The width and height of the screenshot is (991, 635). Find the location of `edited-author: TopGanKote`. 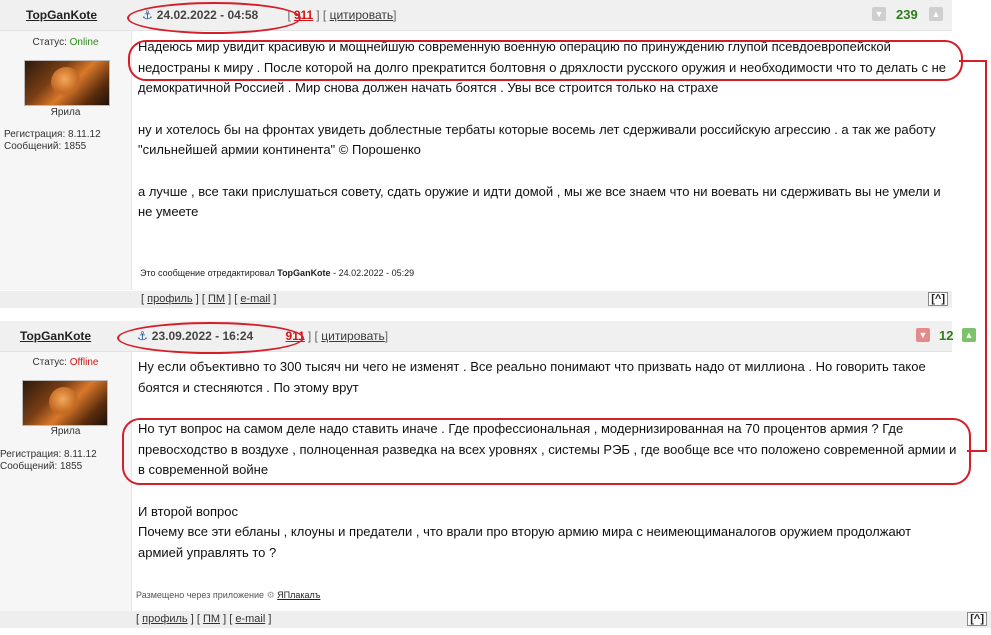

edited-author: TopGanKote is located at coordinates (303, 273).